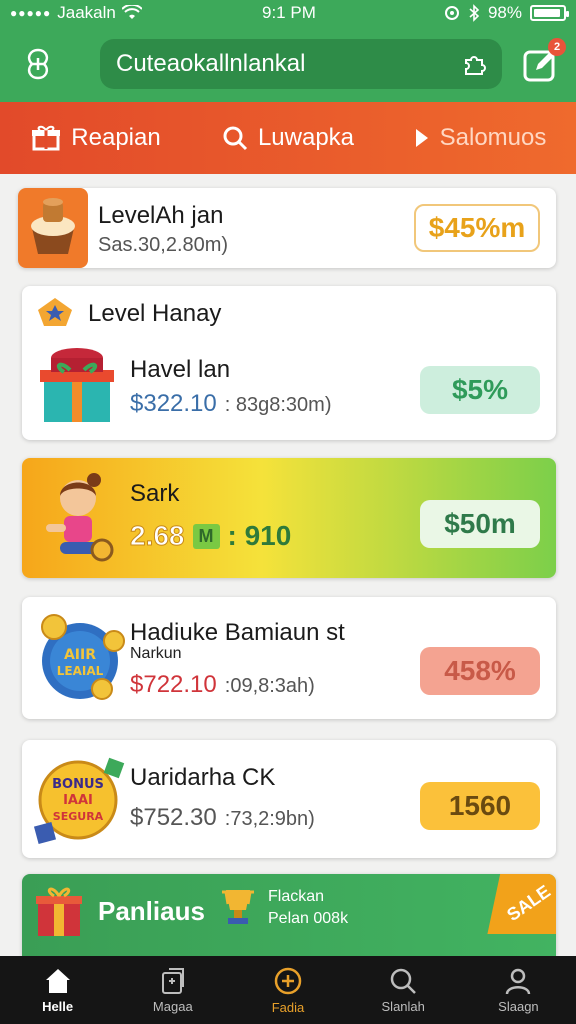 This screenshot has height=1024, width=576. I want to click on tab-reapian: Reapian, so click(96, 138).